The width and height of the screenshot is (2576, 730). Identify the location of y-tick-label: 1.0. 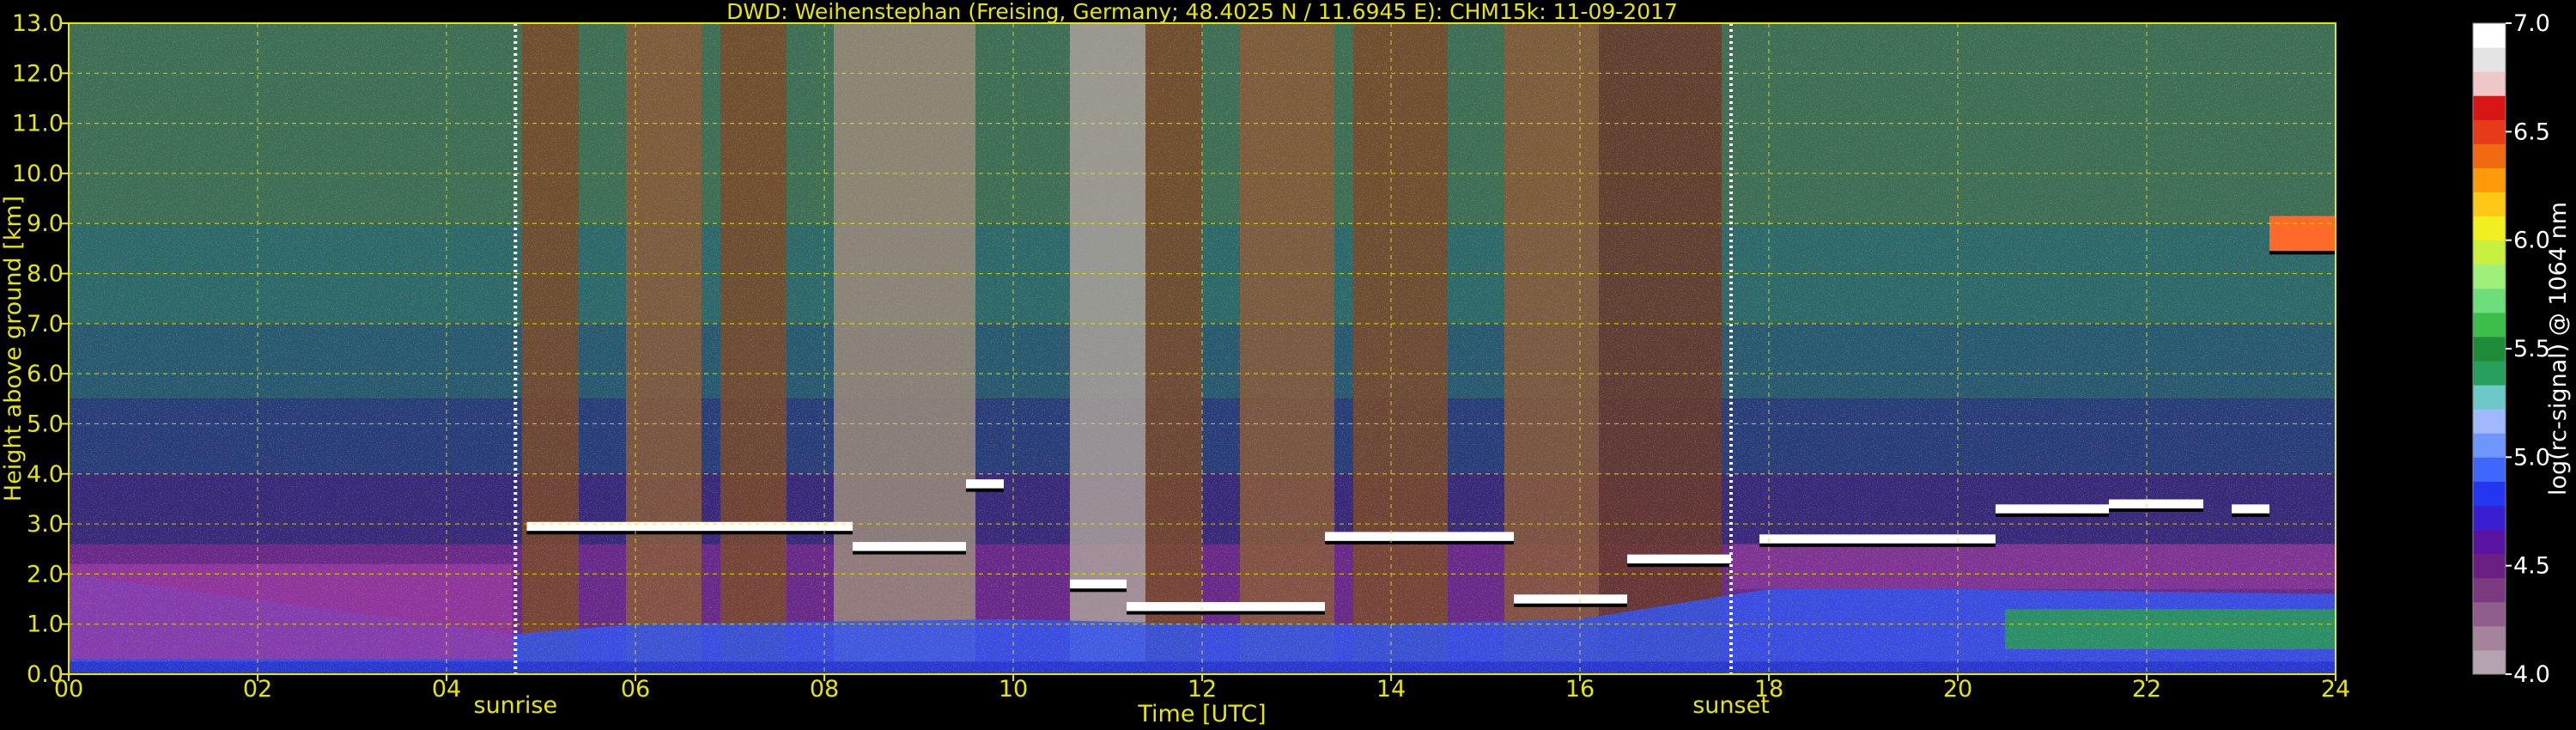
(45, 624).